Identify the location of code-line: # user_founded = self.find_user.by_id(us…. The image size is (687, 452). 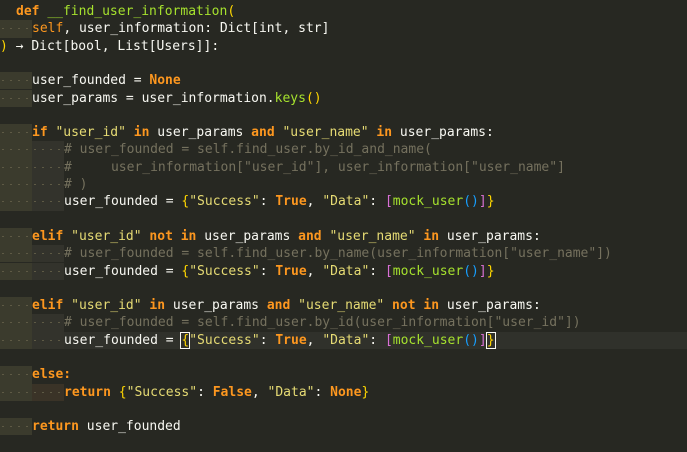
(343, 323).